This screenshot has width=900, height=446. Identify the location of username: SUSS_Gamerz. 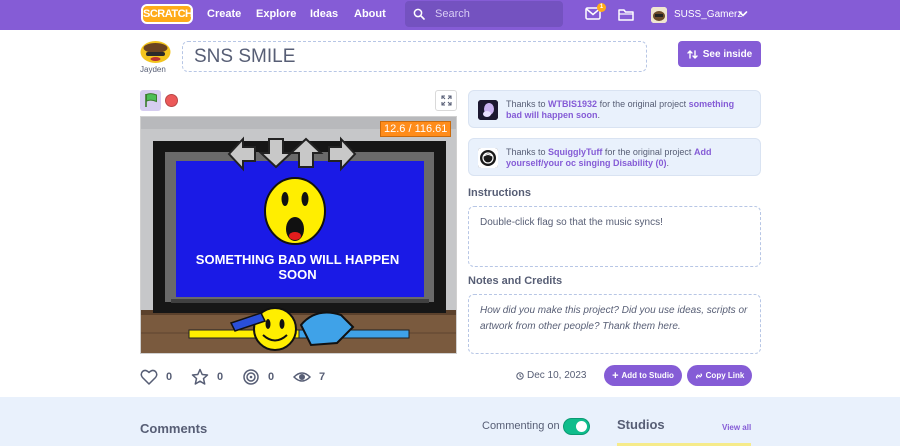
(708, 14).